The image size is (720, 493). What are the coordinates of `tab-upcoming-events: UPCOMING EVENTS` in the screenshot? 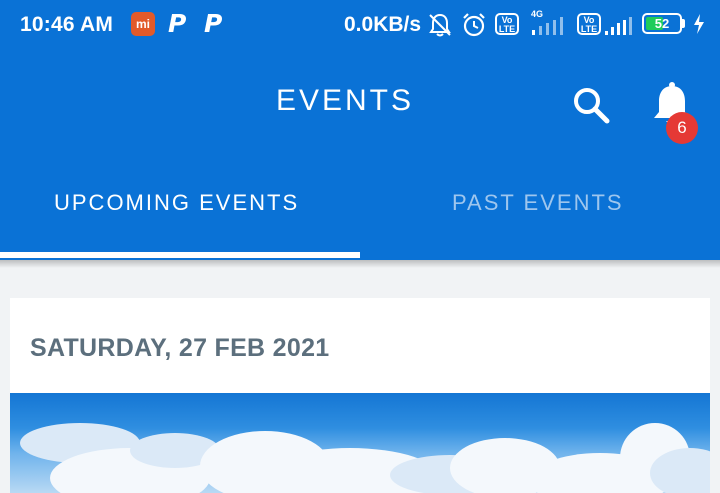 It's located at (176, 203).